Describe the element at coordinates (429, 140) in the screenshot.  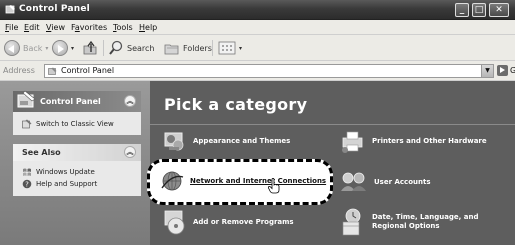
I see `category-label: Printers and Other Hardware` at that location.